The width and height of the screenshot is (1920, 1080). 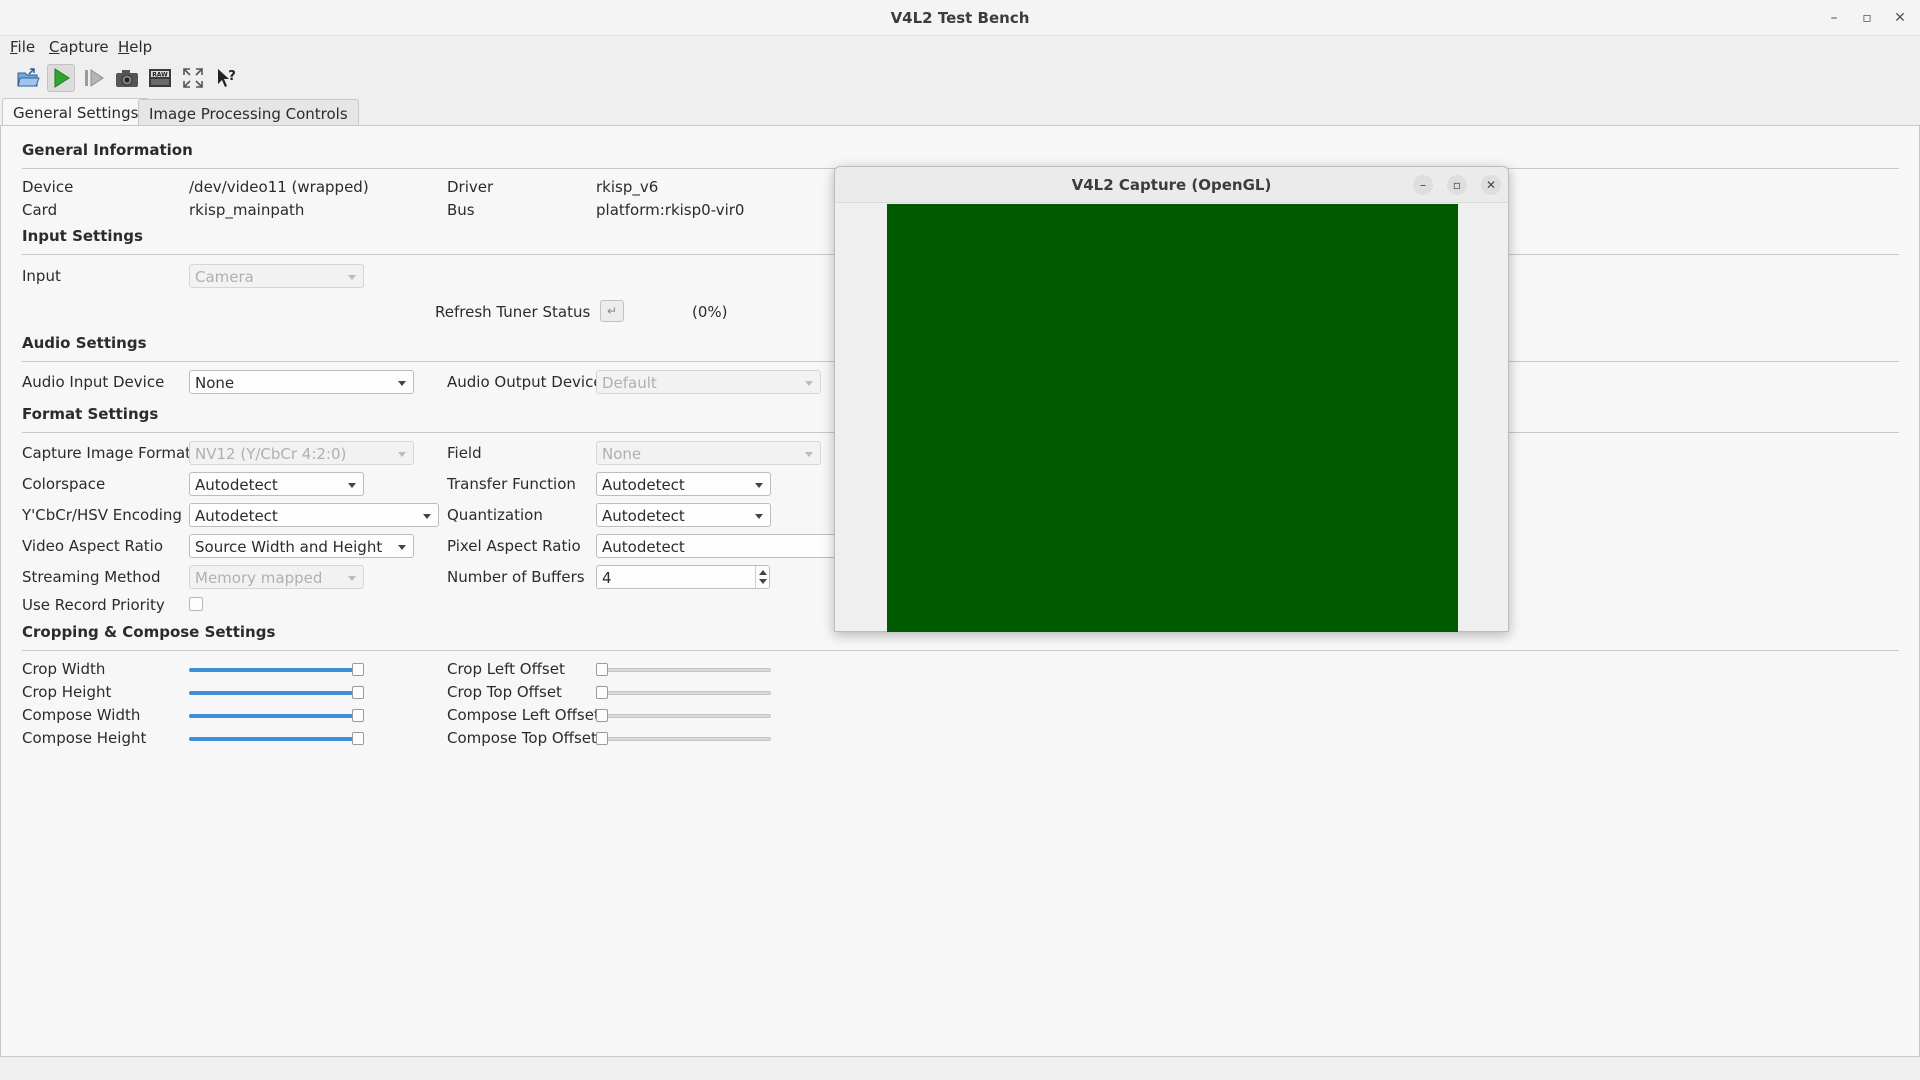 I want to click on encoding-label: Y'CbCr/HSV Encoding, so click(x=102, y=515).